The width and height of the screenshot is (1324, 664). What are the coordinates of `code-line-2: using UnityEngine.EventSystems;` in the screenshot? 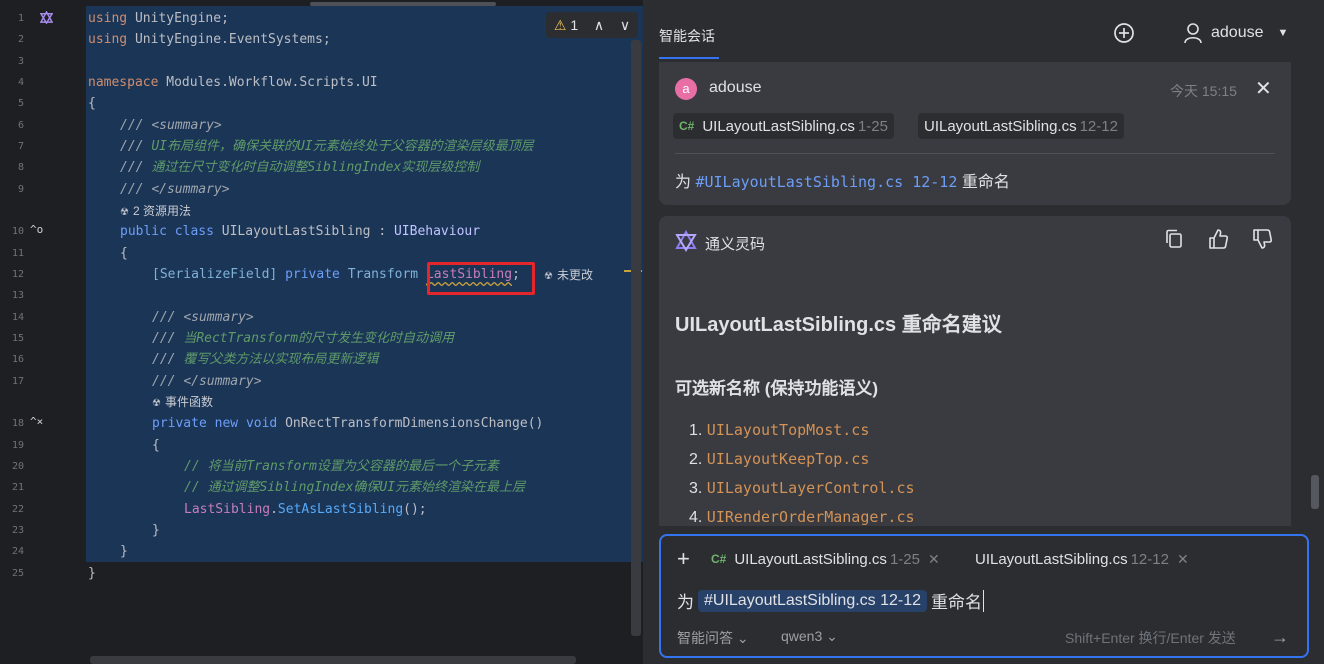 It's located at (209, 40).